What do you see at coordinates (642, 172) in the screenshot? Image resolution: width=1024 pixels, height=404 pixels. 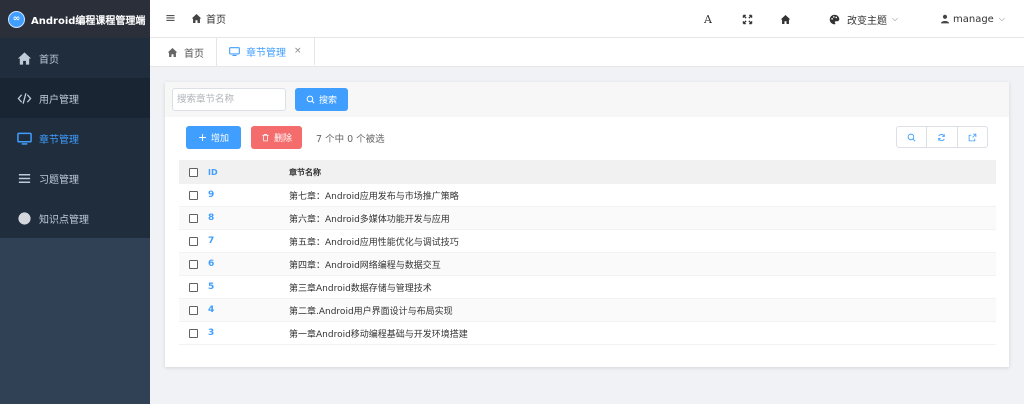 I see `column-header-name: 章节名称` at bounding box center [642, 172].